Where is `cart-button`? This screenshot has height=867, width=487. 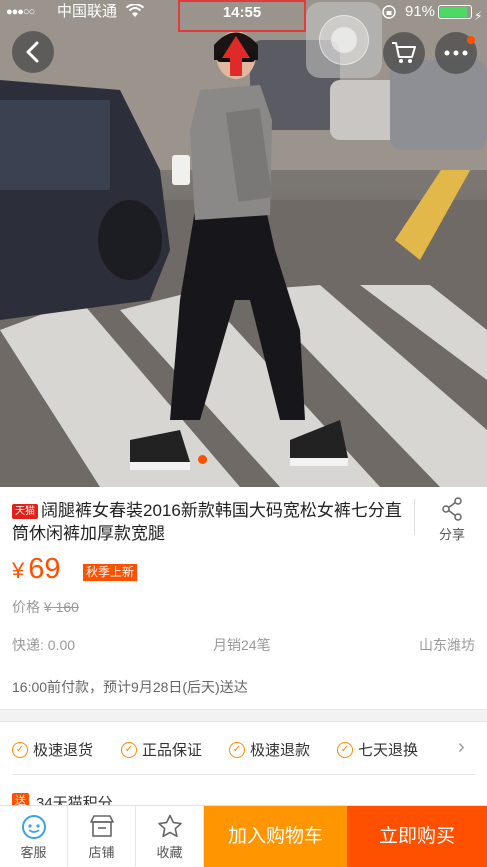 cart-button is located at coordinates (404, 53).